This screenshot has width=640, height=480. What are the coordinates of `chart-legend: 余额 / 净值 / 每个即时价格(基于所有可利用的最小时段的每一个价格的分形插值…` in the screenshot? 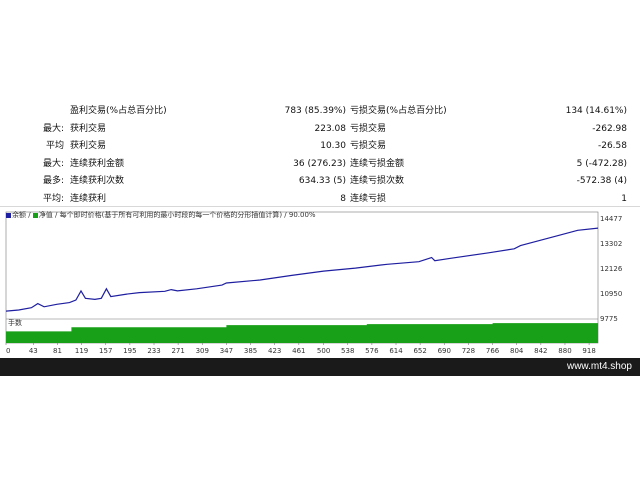 It's located at (161, 215).